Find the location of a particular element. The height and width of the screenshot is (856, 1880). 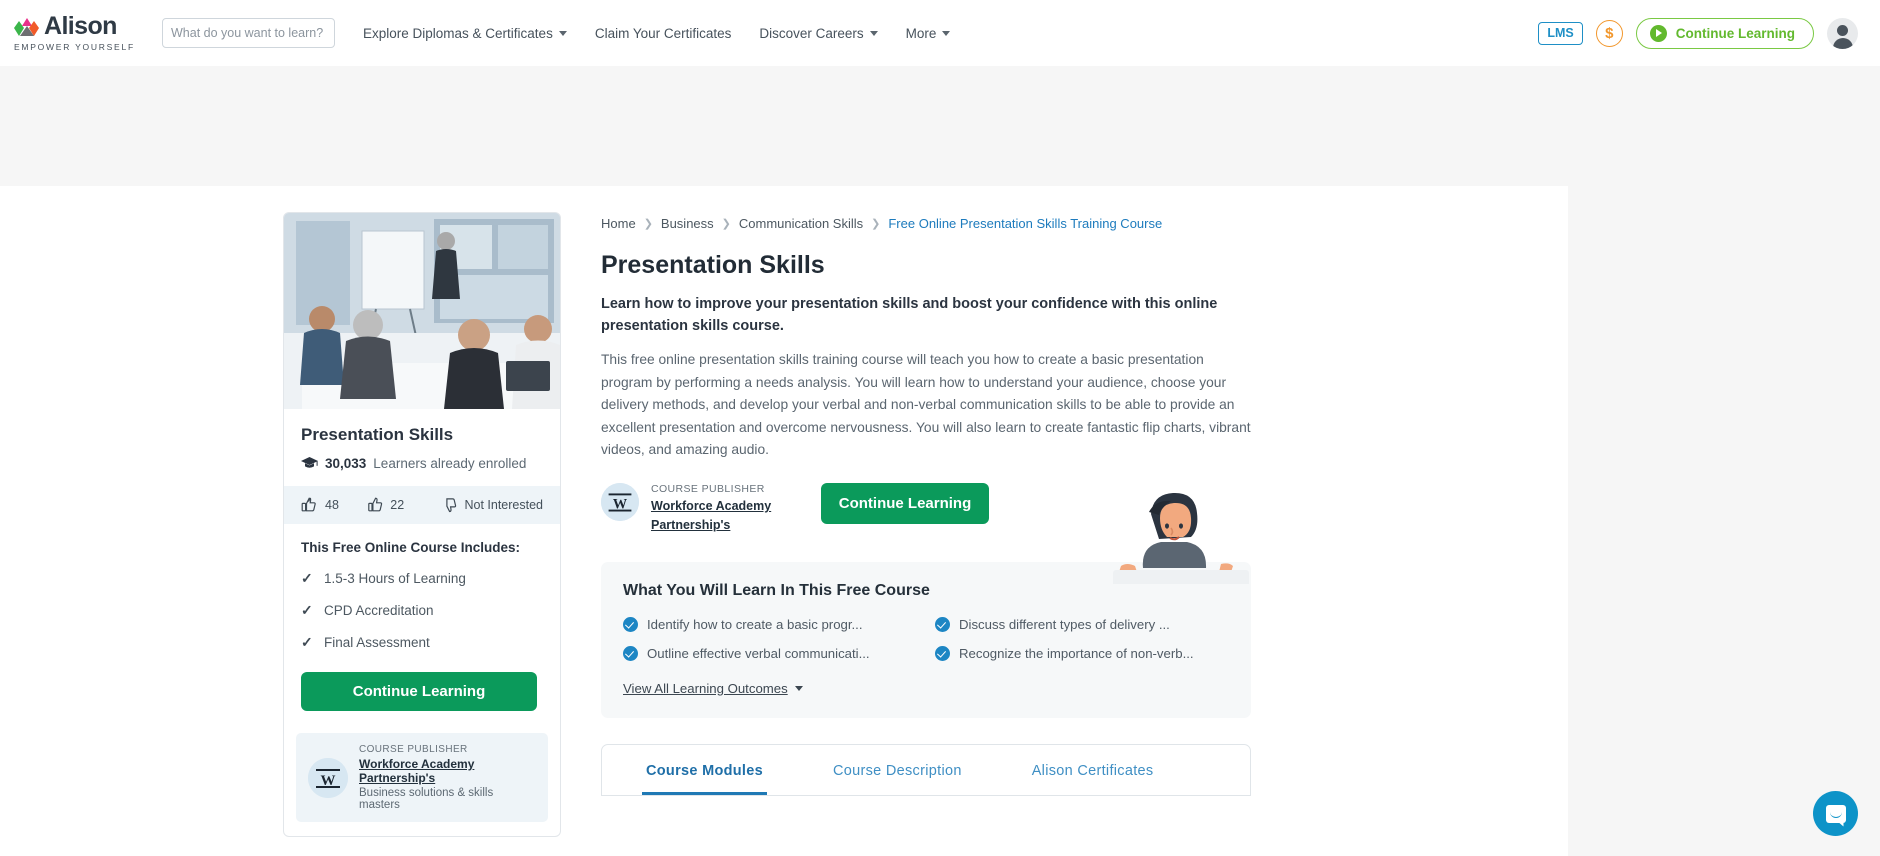

chat-bubble-icon is located at coordinates (1835, 813).